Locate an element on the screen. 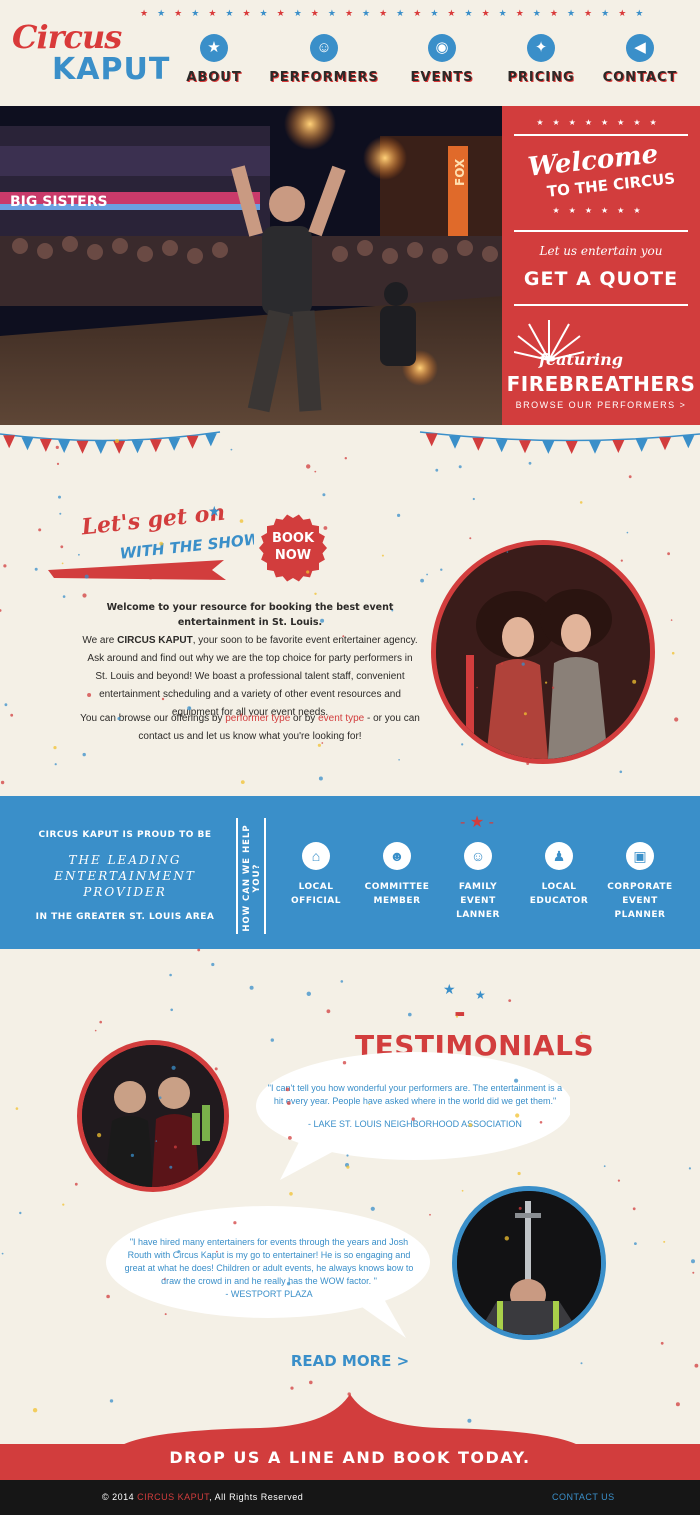 The height and width of the screenshot is (1515, 700). browse-performers-link: BROWSE OUR PERFORMERS > is located at coordinates (601, 405).